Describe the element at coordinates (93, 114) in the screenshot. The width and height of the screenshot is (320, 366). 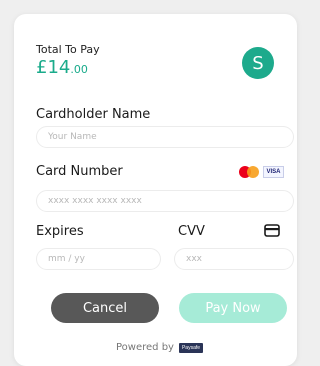
I see `cardholder-label: Cardholder Name` at that location.